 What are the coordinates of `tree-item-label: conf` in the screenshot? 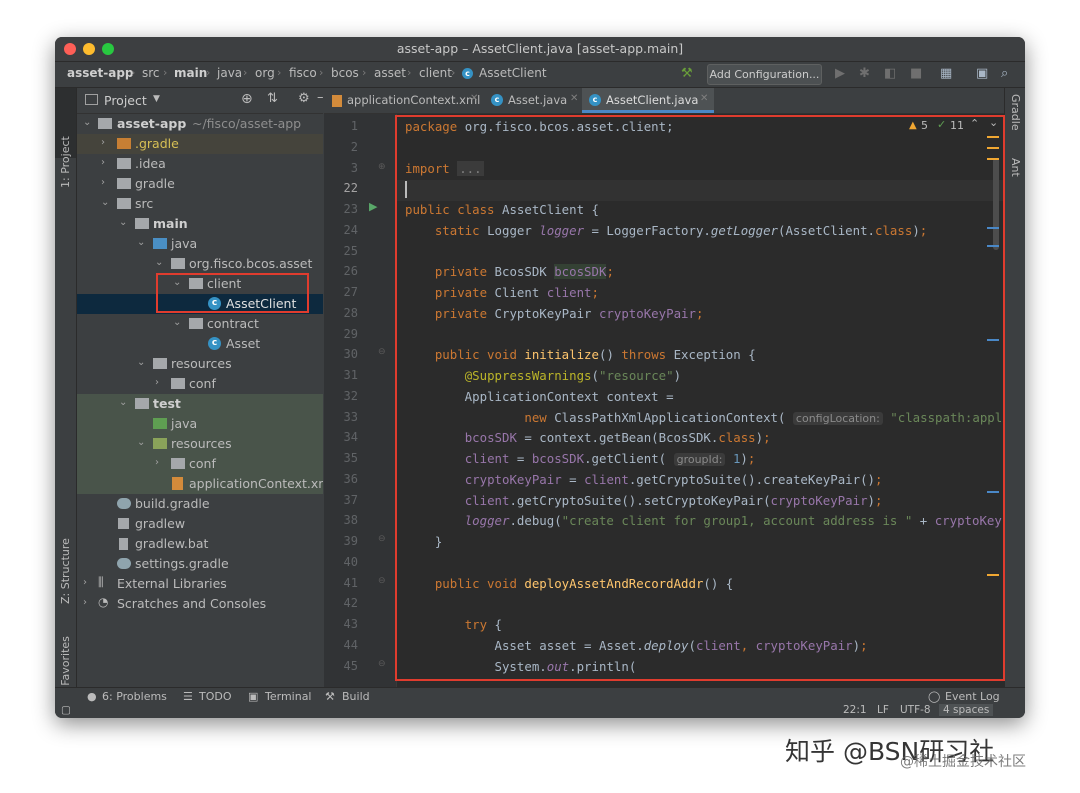 It's located at (202, 383).